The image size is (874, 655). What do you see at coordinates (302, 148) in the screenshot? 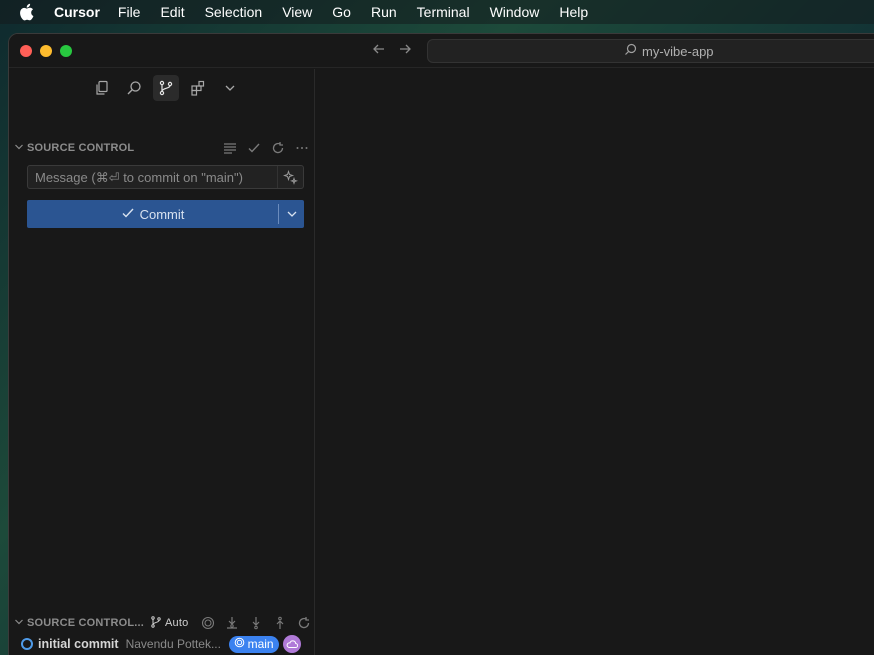
I see `more-actions-icon` at bounding box center [302, 148].